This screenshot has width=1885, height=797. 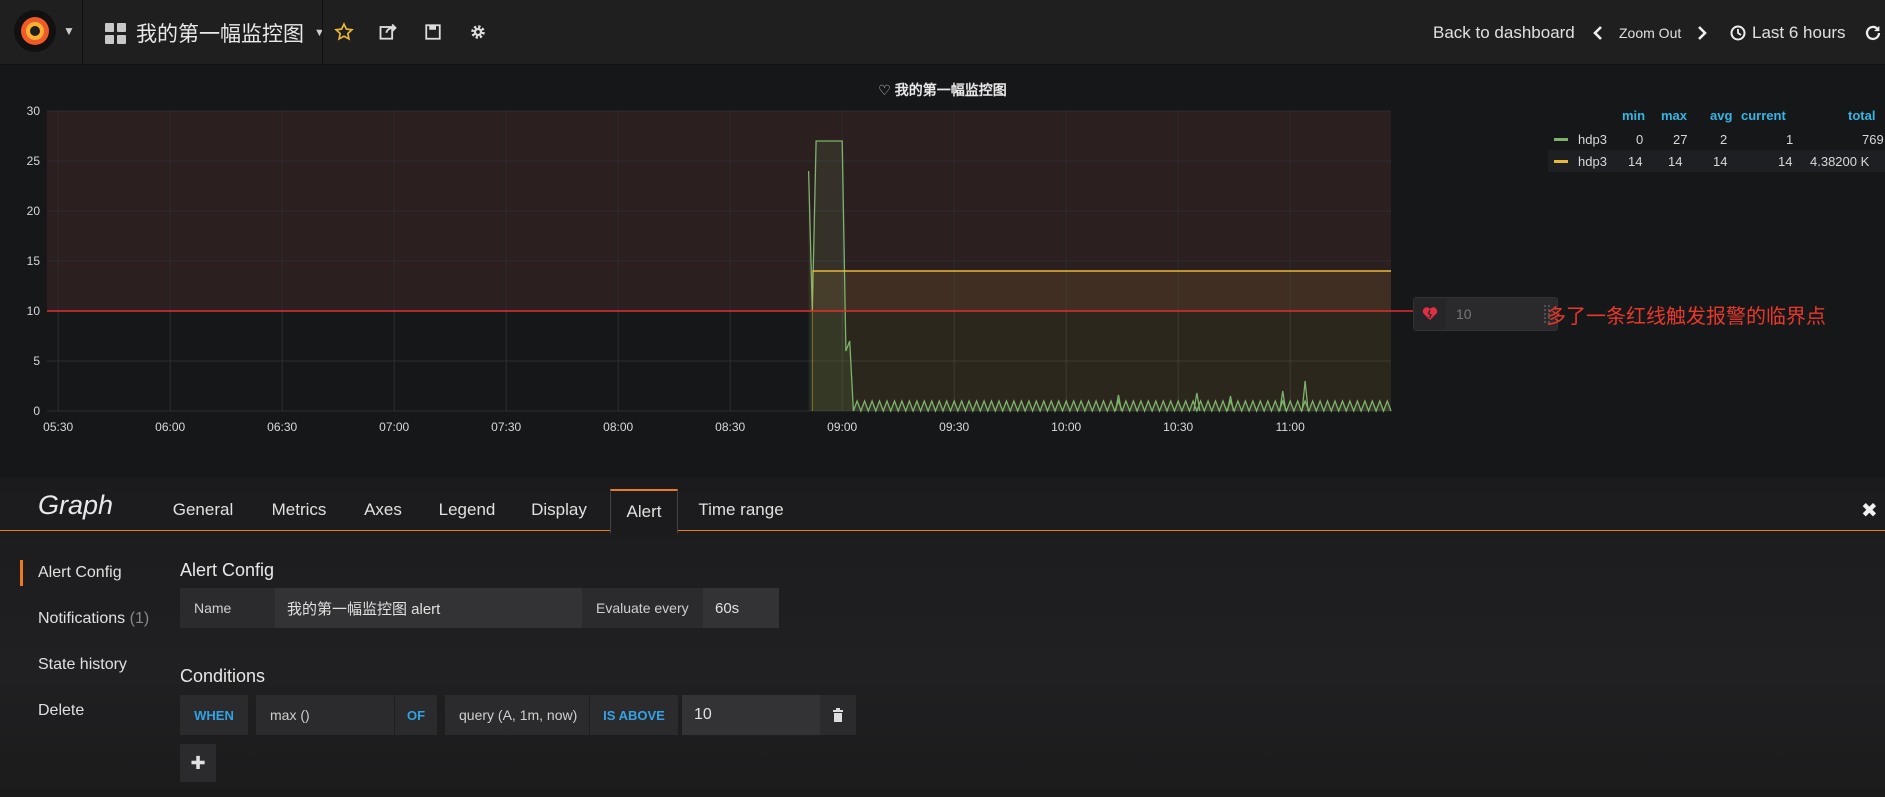 I want to click on tab-display: Display, so click(x=559, y=510).